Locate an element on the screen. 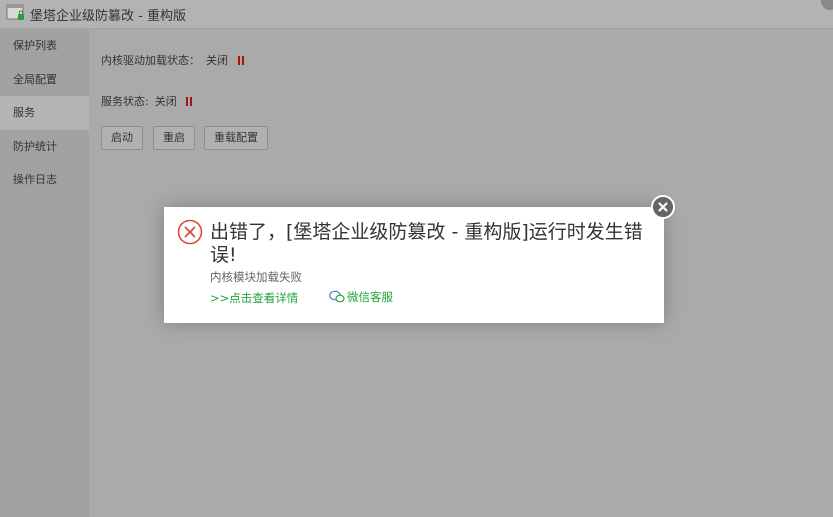 The width and height of the screenshot is (833, 517). sidebar-item-global-config: 全局配置 is located at coordinates (44, 80).